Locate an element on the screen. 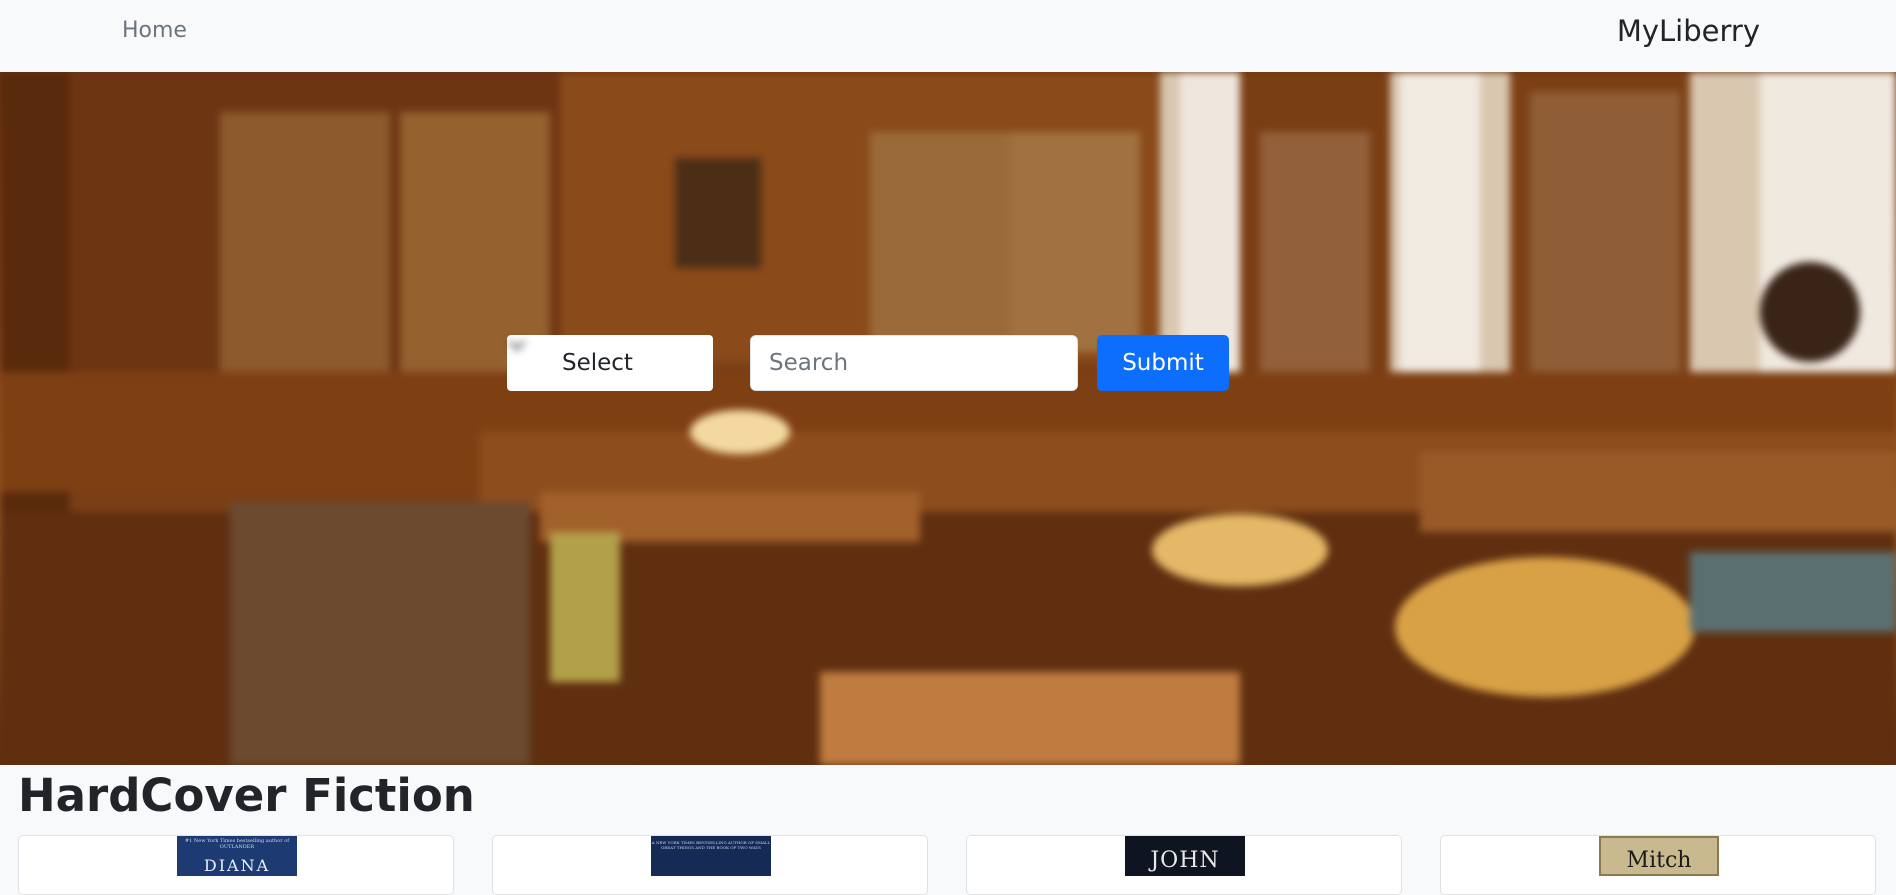  book-cover: Mitch is located at coordinates (1659, 856).